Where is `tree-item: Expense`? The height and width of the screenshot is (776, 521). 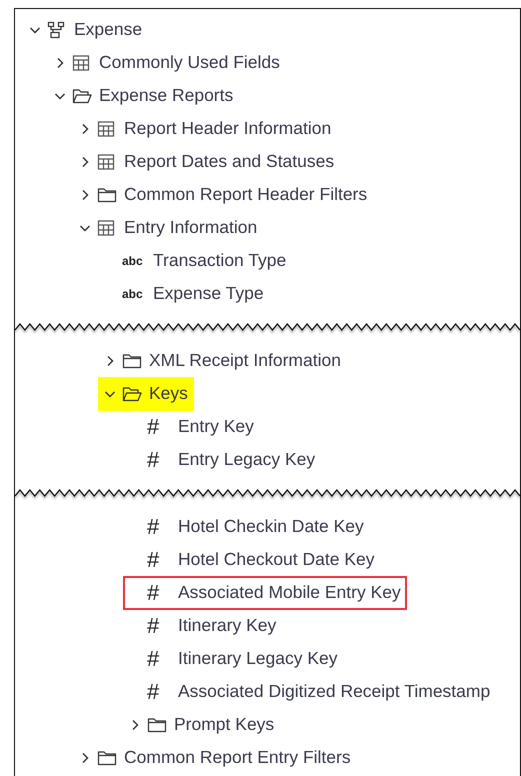
tree-item: Expense is located at coordinates (108, 29).